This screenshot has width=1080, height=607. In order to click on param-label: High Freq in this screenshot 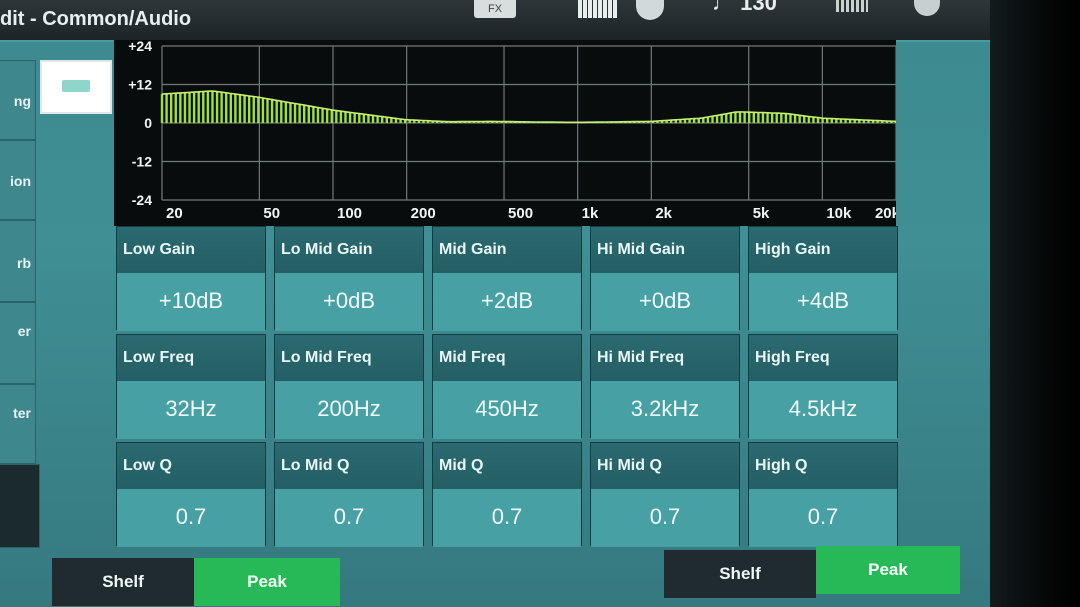, I will do `click(823, 358)`.